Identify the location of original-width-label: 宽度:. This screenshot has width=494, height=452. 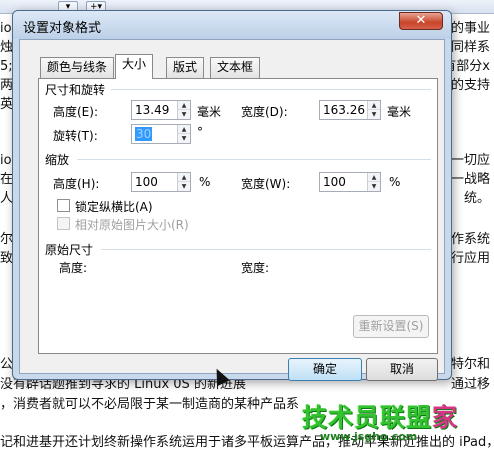
(255, 268).